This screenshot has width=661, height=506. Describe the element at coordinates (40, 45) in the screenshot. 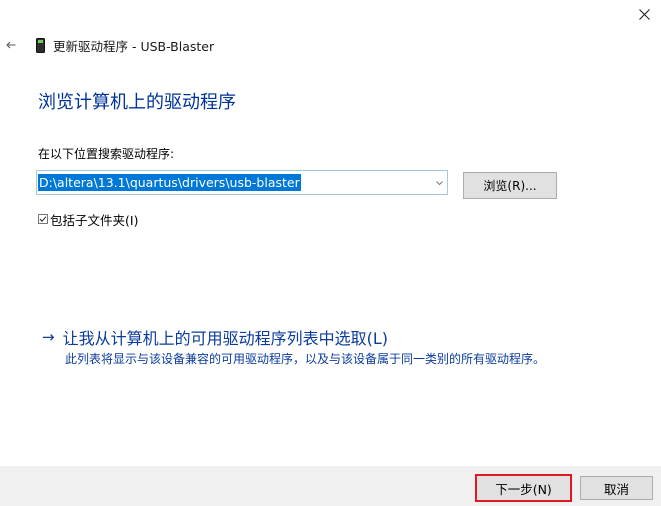

I see `usb-device-icon` at that location.